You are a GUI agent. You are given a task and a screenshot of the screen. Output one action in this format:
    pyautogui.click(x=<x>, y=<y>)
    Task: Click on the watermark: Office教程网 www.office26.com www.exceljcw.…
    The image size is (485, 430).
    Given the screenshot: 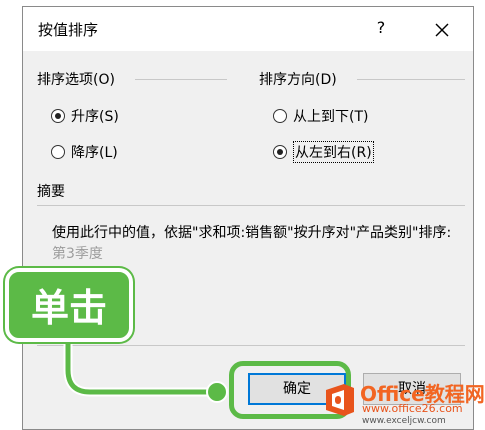 What is the action you would take?
    pyautogui.click(x=403, y=402)
    